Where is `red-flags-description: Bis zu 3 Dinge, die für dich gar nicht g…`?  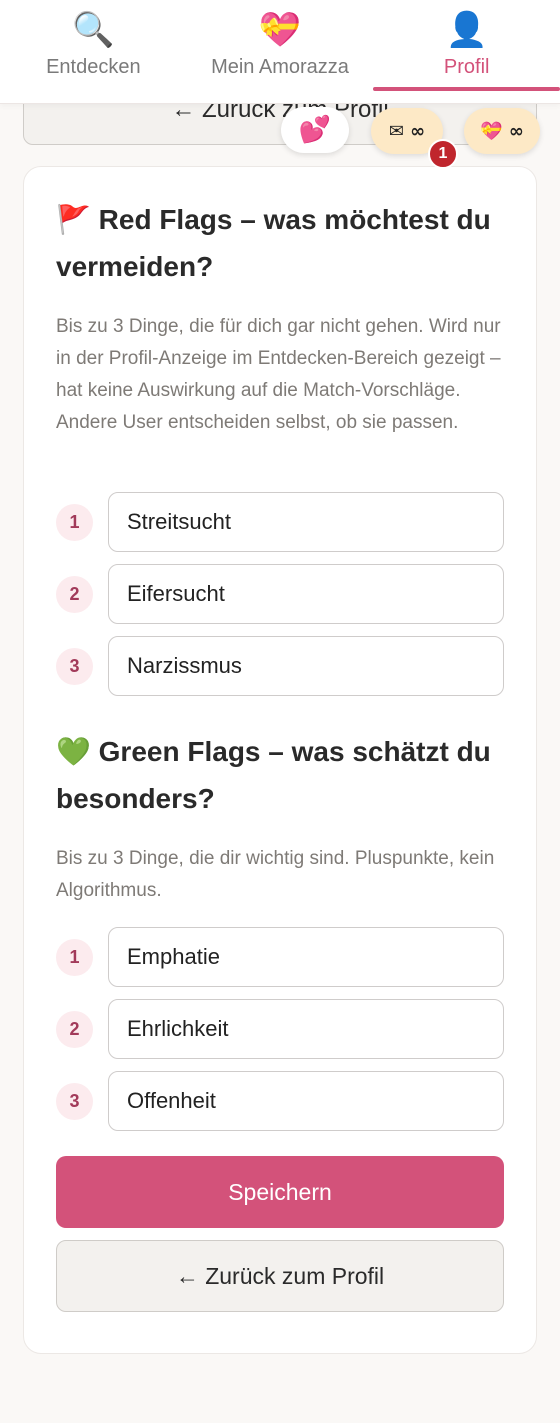 red-flags-description: Bis zu 3 Dinge, die für dich gar nicht g… is located at coordinates (278, 374).